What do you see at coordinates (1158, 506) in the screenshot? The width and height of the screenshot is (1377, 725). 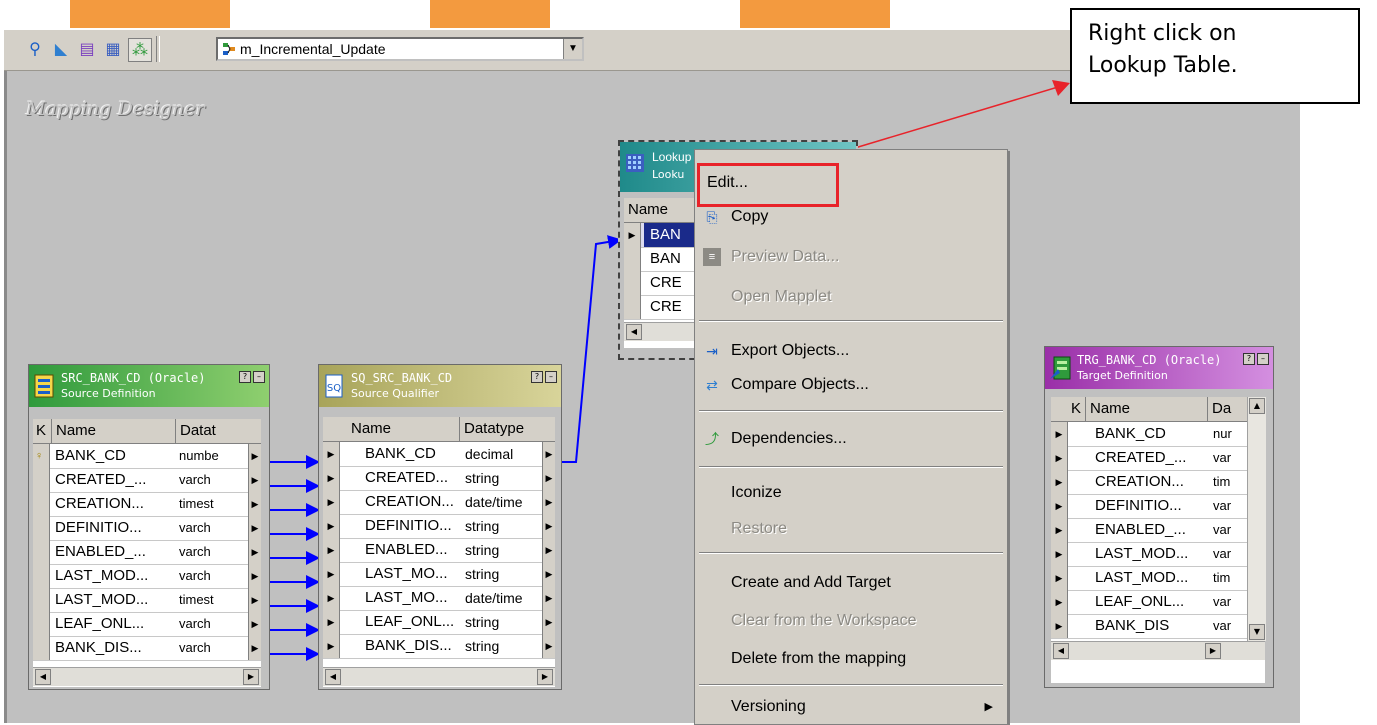 I see `table-row: ▶ DEFINITIO... var` at bounding box center [1158, 506].